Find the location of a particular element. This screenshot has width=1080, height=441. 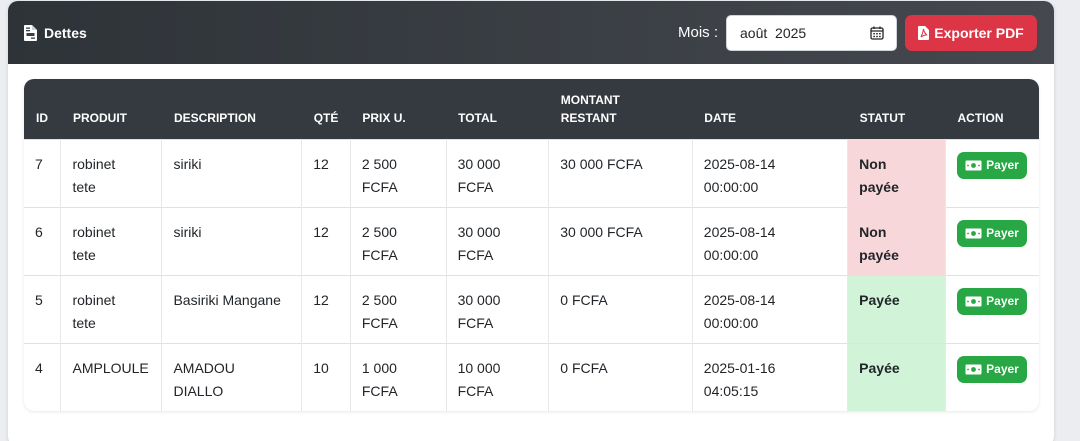

cell-id-text: 6 is located at coordinates (39, 231).